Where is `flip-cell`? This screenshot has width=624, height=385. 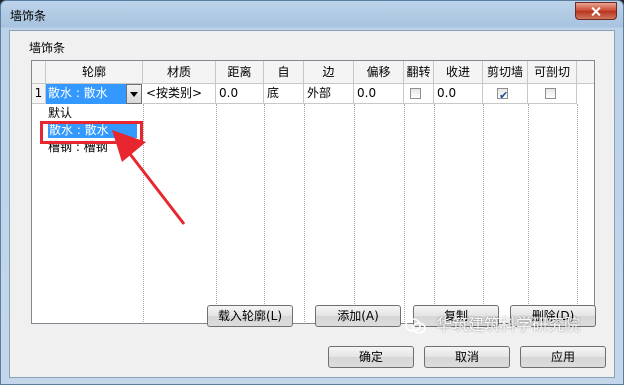 flip-cell is located at coordinates (419, 94).